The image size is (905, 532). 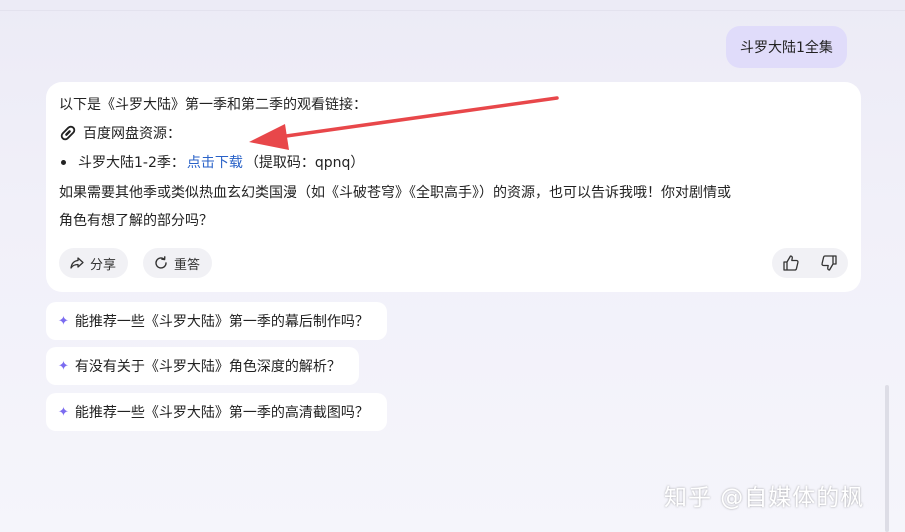 What do you see at coordinates (764, 498) in the screenshot?
I see `watermark: 知乎 @自媒体的枫` at bounding box center [764, 498].